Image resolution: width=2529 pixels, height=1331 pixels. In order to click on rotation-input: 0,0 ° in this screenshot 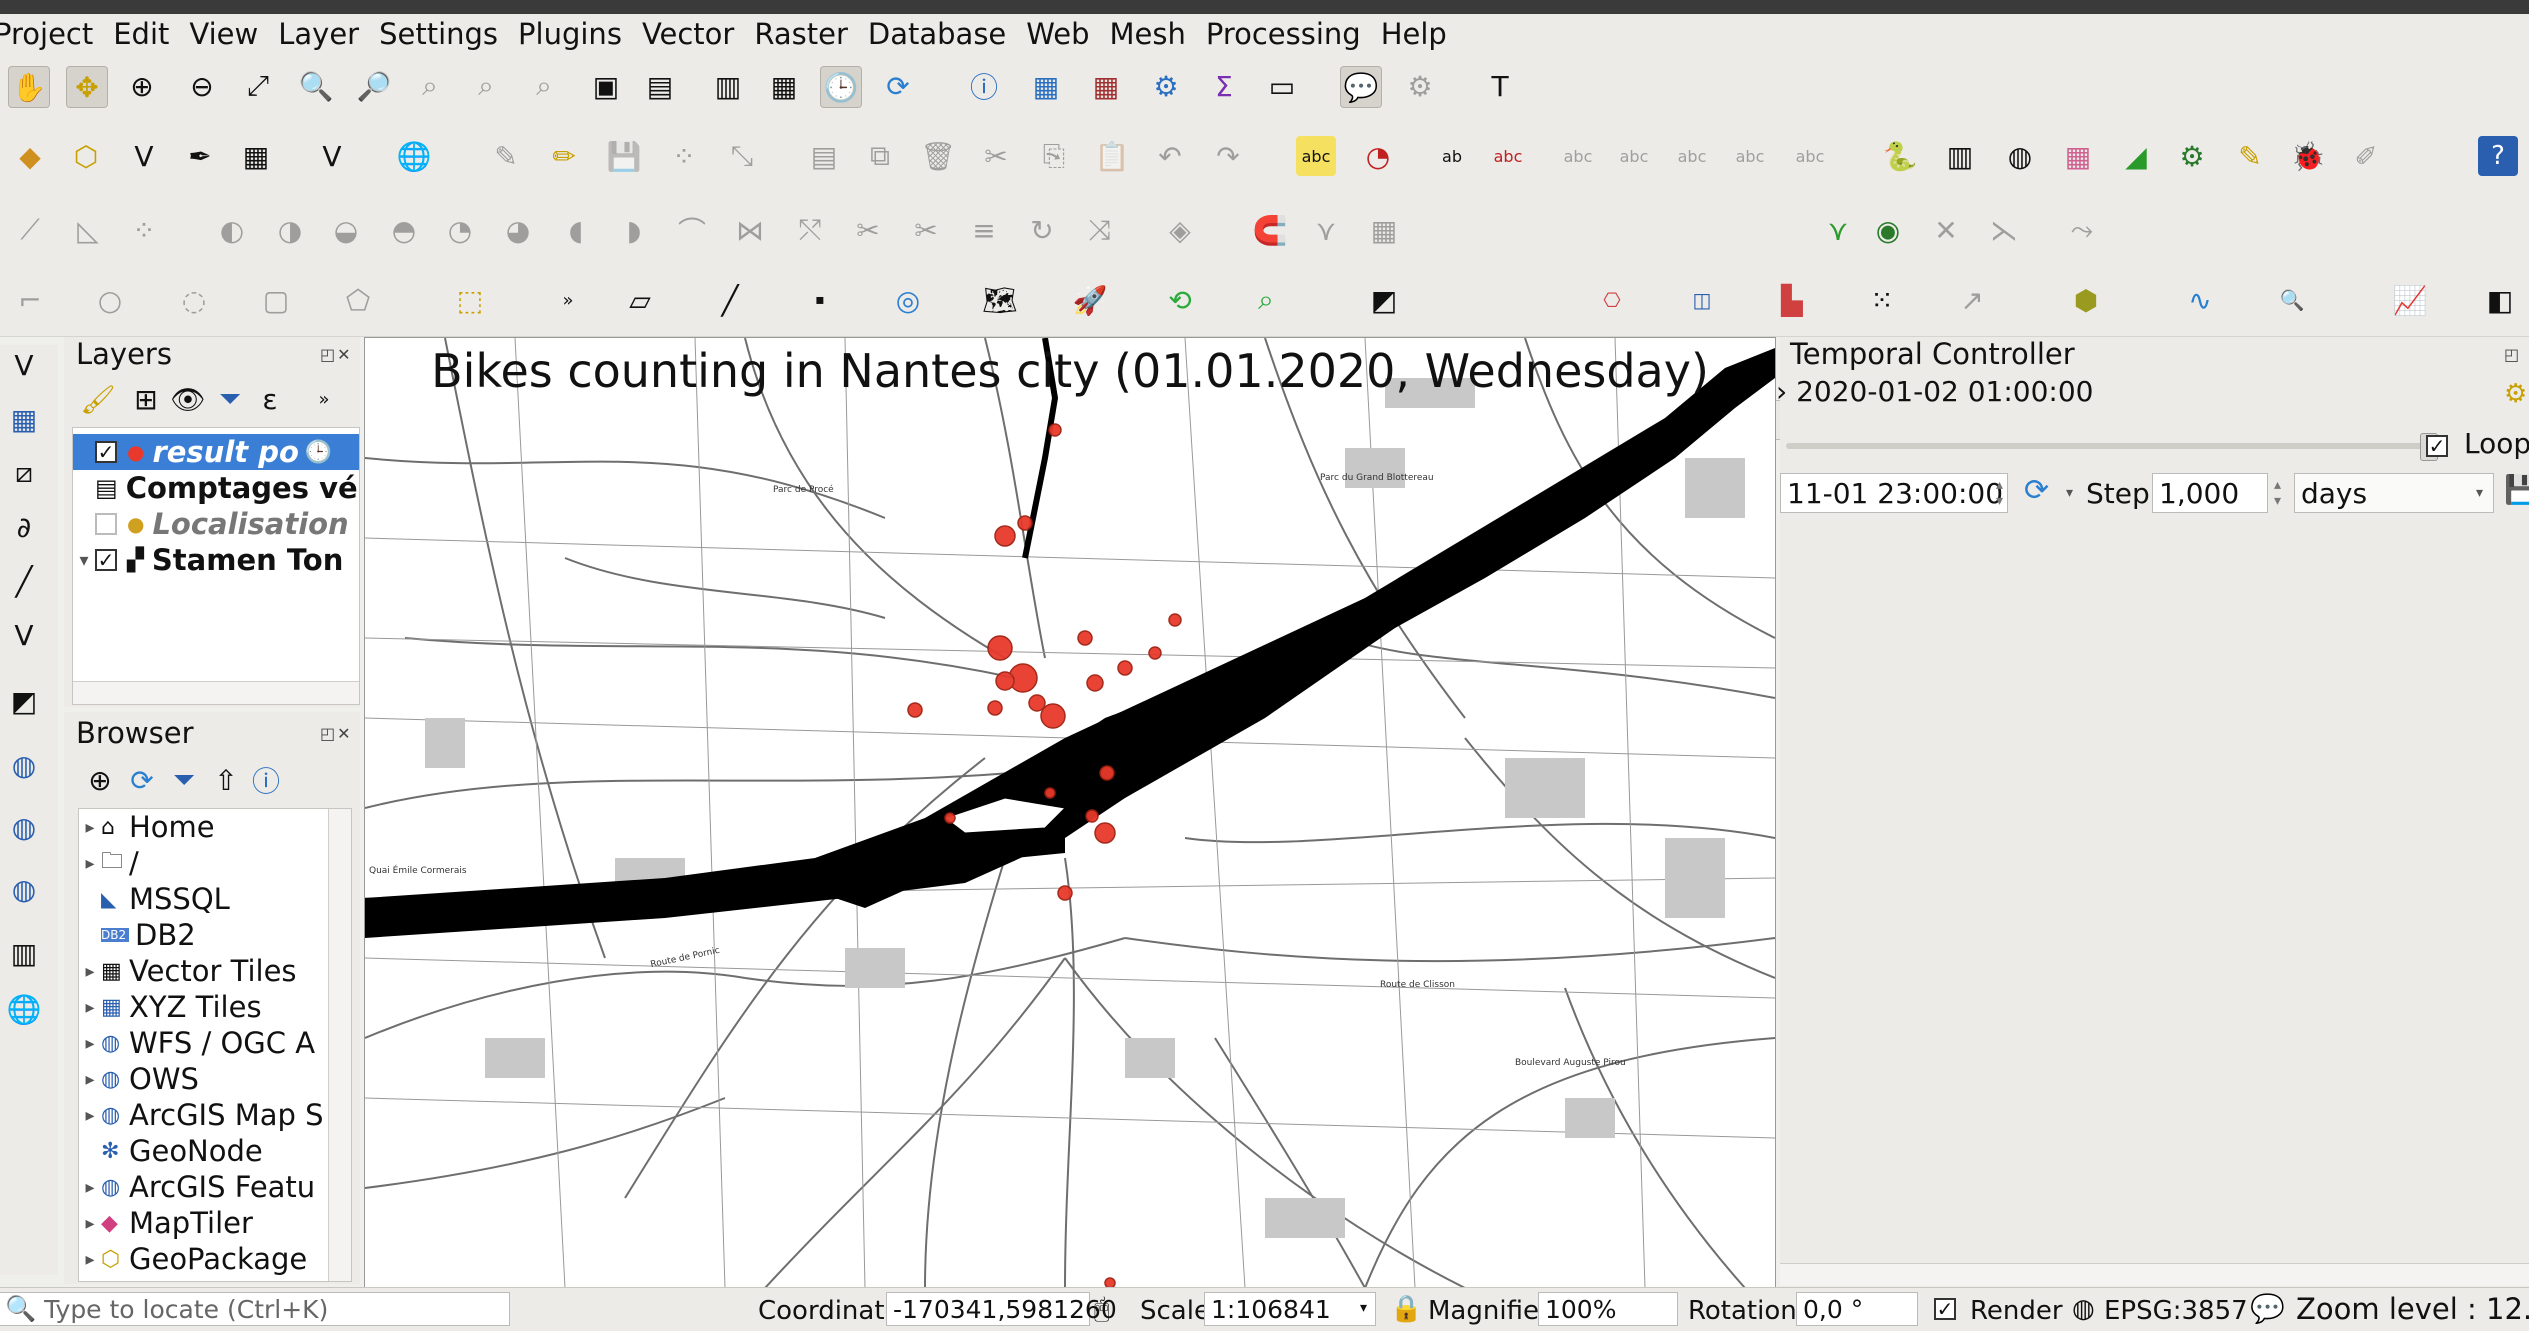, I will do `click(1857, 1309)`.